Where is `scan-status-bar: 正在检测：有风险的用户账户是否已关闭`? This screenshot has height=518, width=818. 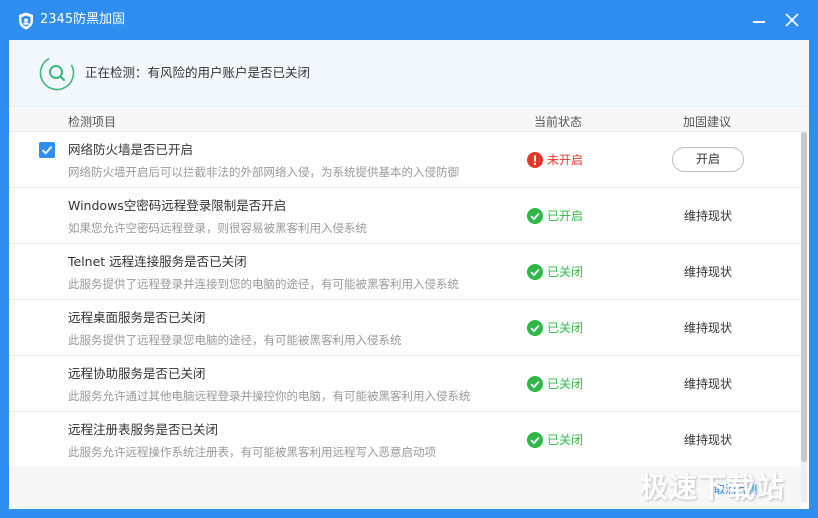
scan-status-bar: 正在检测：有风险的用户账户是否已关闭 is located at coordinates (409, 73).